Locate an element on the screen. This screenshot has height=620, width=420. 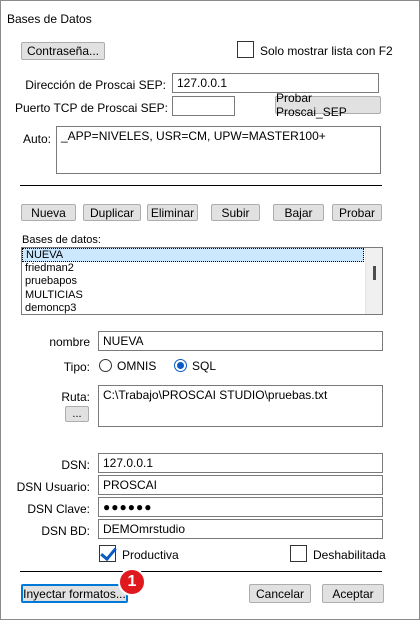
list-item: NUEVA is located at coordinates (193, 255).